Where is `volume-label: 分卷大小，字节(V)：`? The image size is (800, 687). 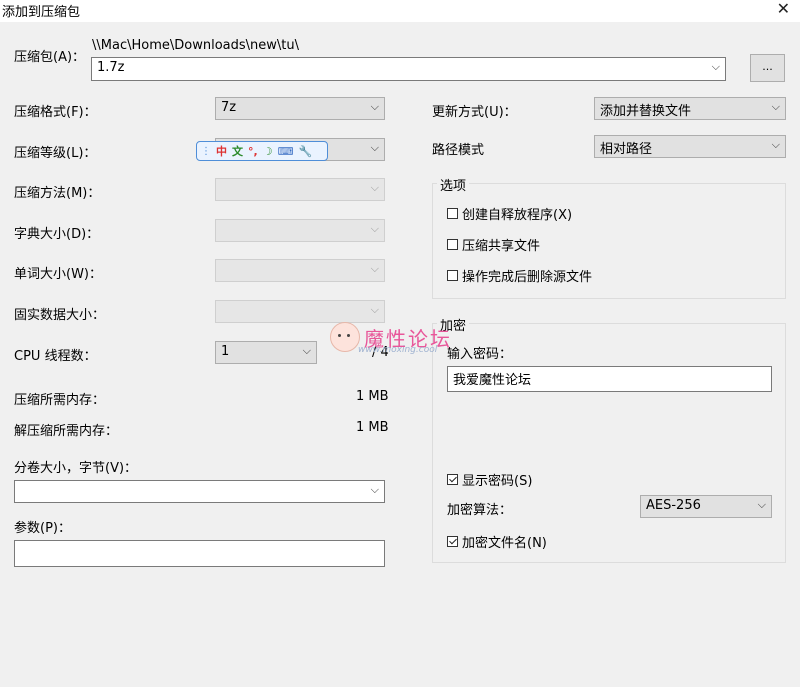 volume-label: 分卷大小，字节(V)： is located at coordinates (76, 468).